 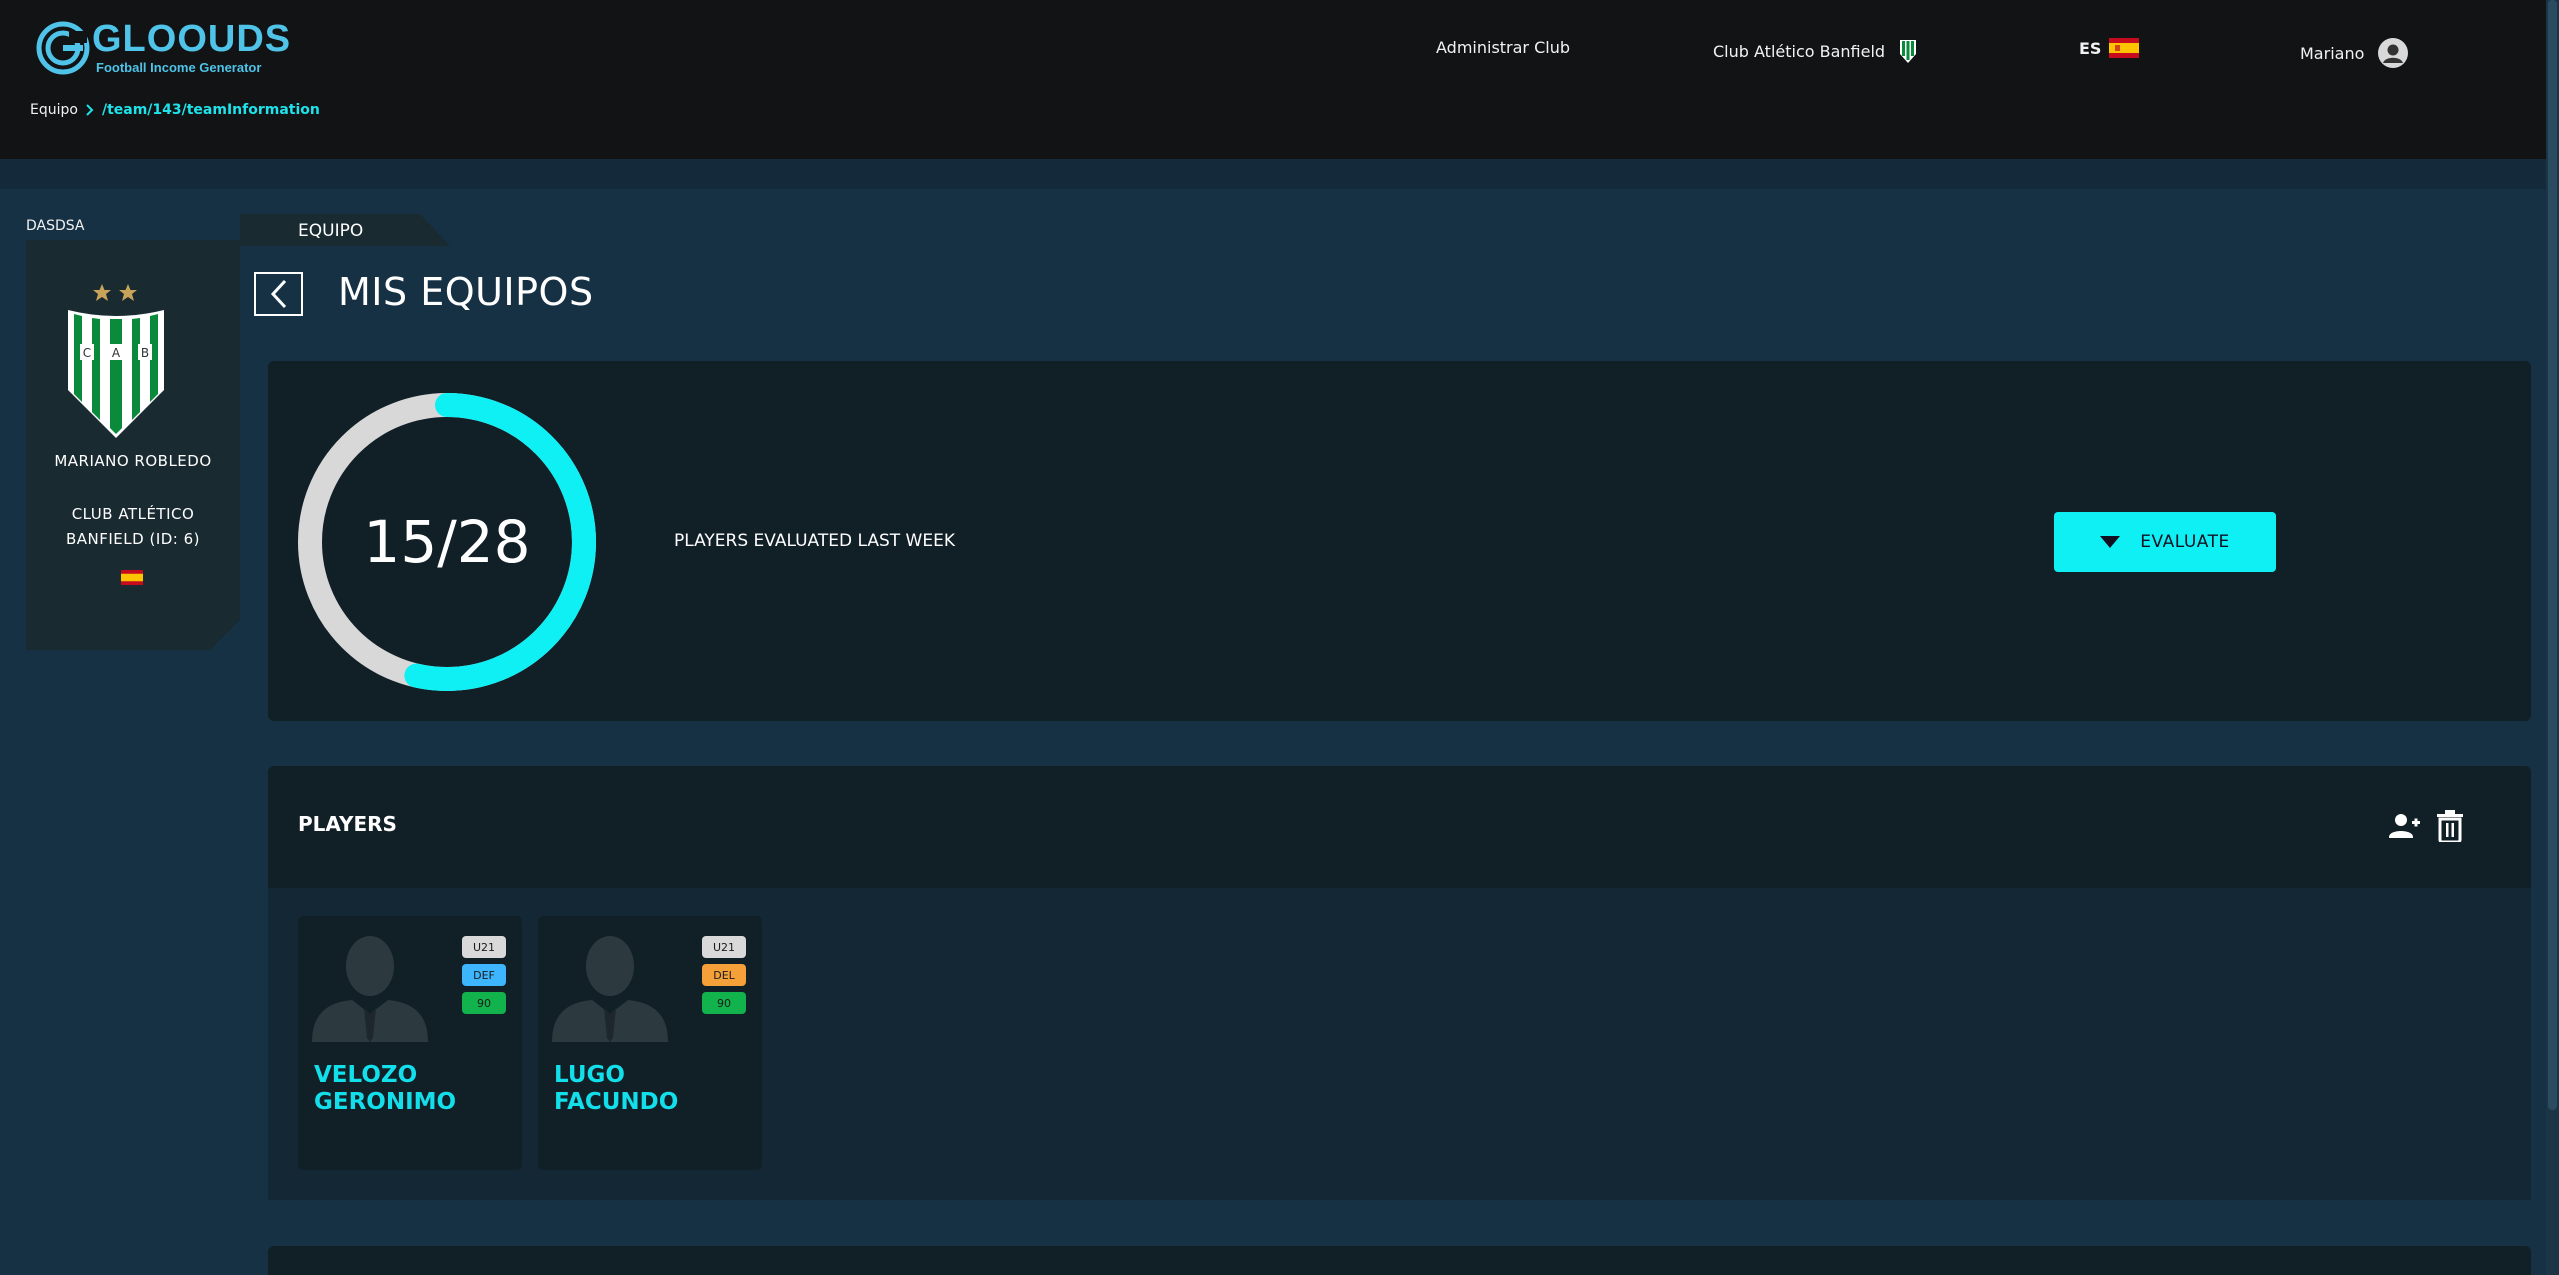 What do you see at coordinates (410, 1043) in the screenshot?
I see `player-card: U21 DEF 90 VELOZO GERONIMO` at bounding box center [410, 1043].